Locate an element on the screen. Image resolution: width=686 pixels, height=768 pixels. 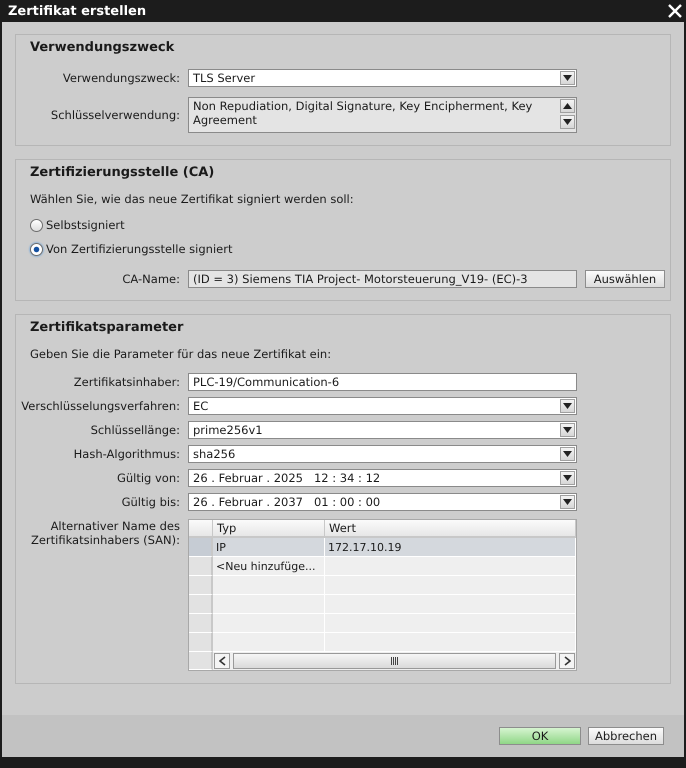
scroll-left-button is located at coordinates (222, 661).